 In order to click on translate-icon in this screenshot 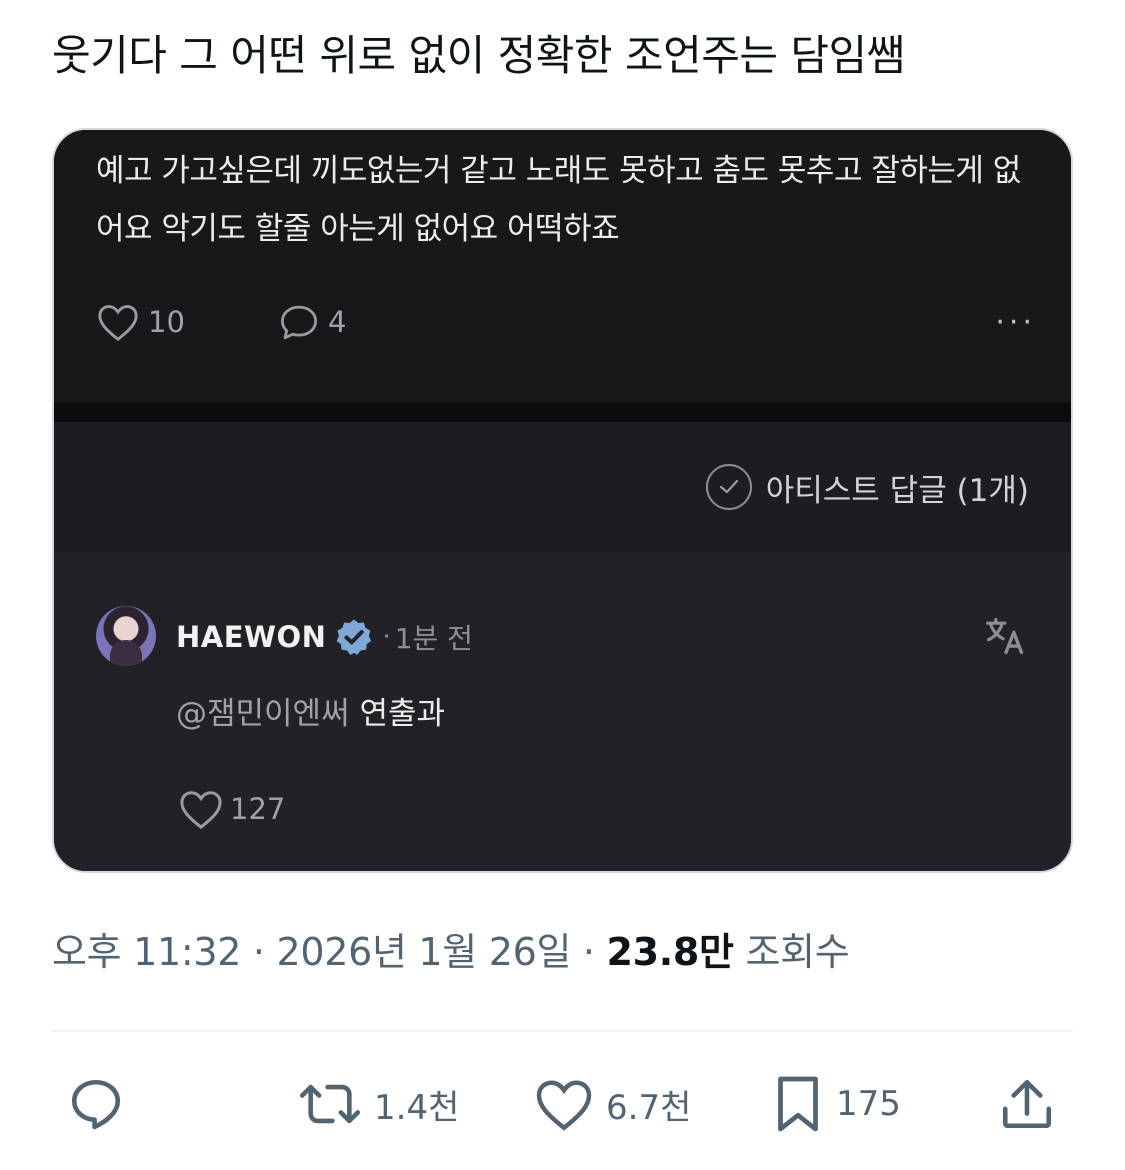, I will do `click(1005, 636)`.